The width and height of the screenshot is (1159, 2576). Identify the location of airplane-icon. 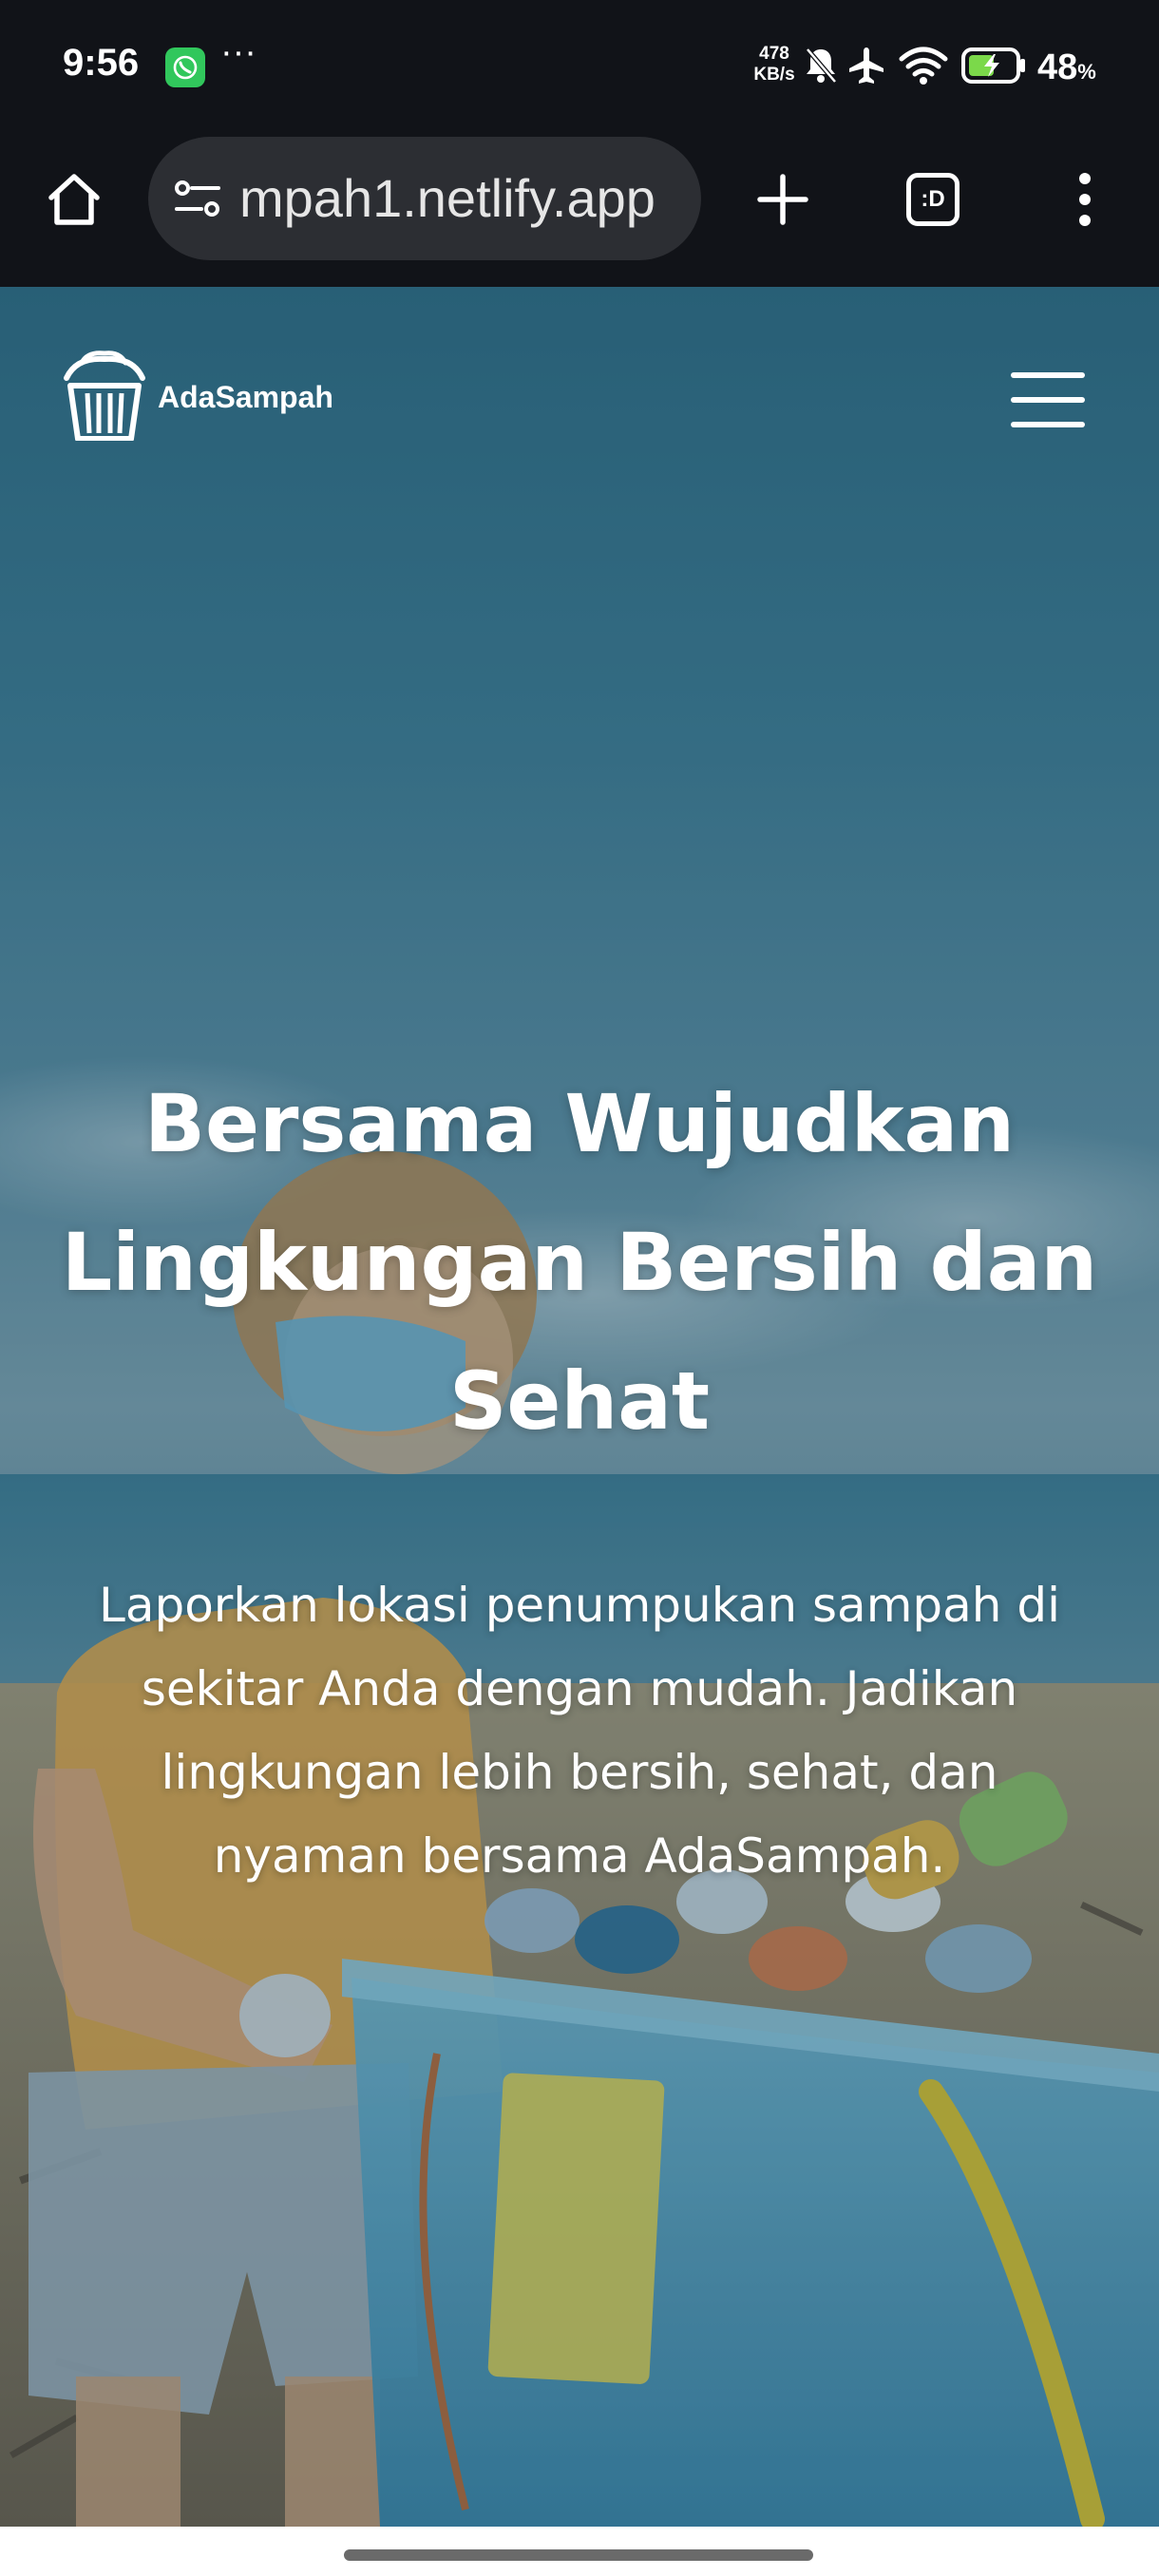
(866, 65).